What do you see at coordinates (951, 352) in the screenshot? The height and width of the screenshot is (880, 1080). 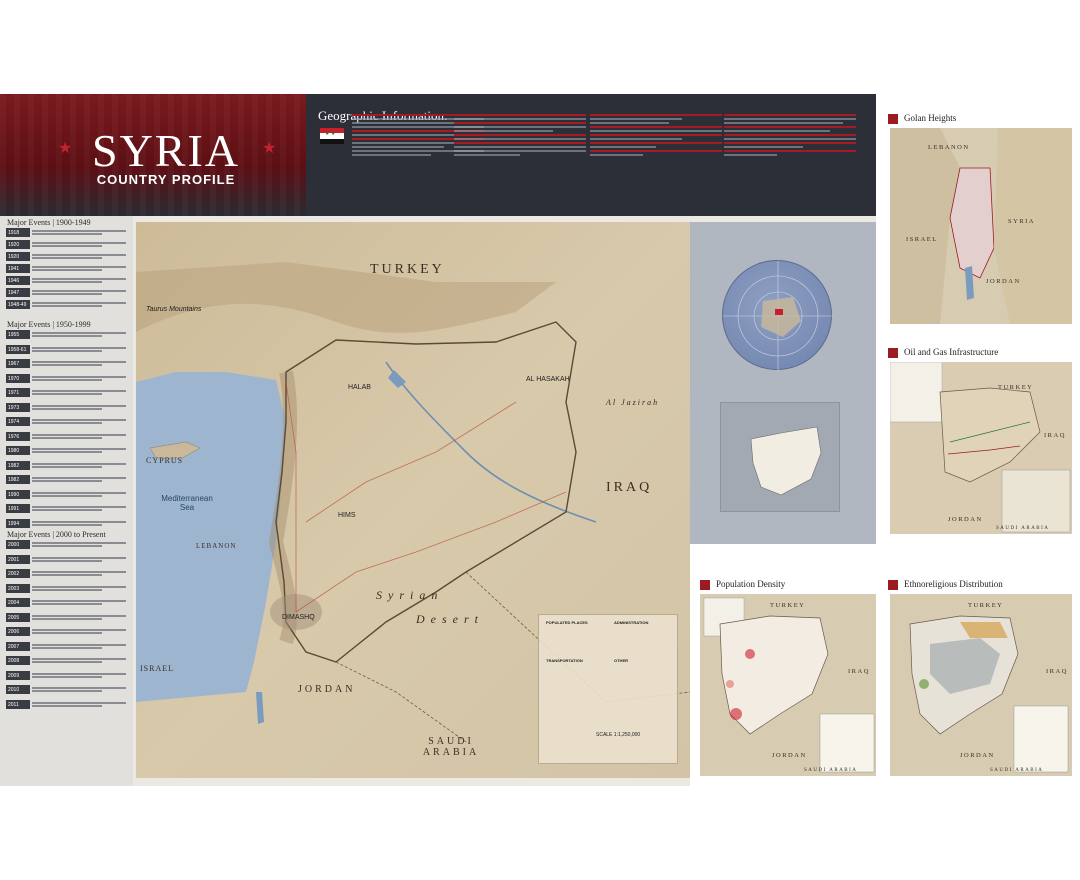 I see `oil-title: Oil and Gas Infrastructure` at bounding box center [951, 352].